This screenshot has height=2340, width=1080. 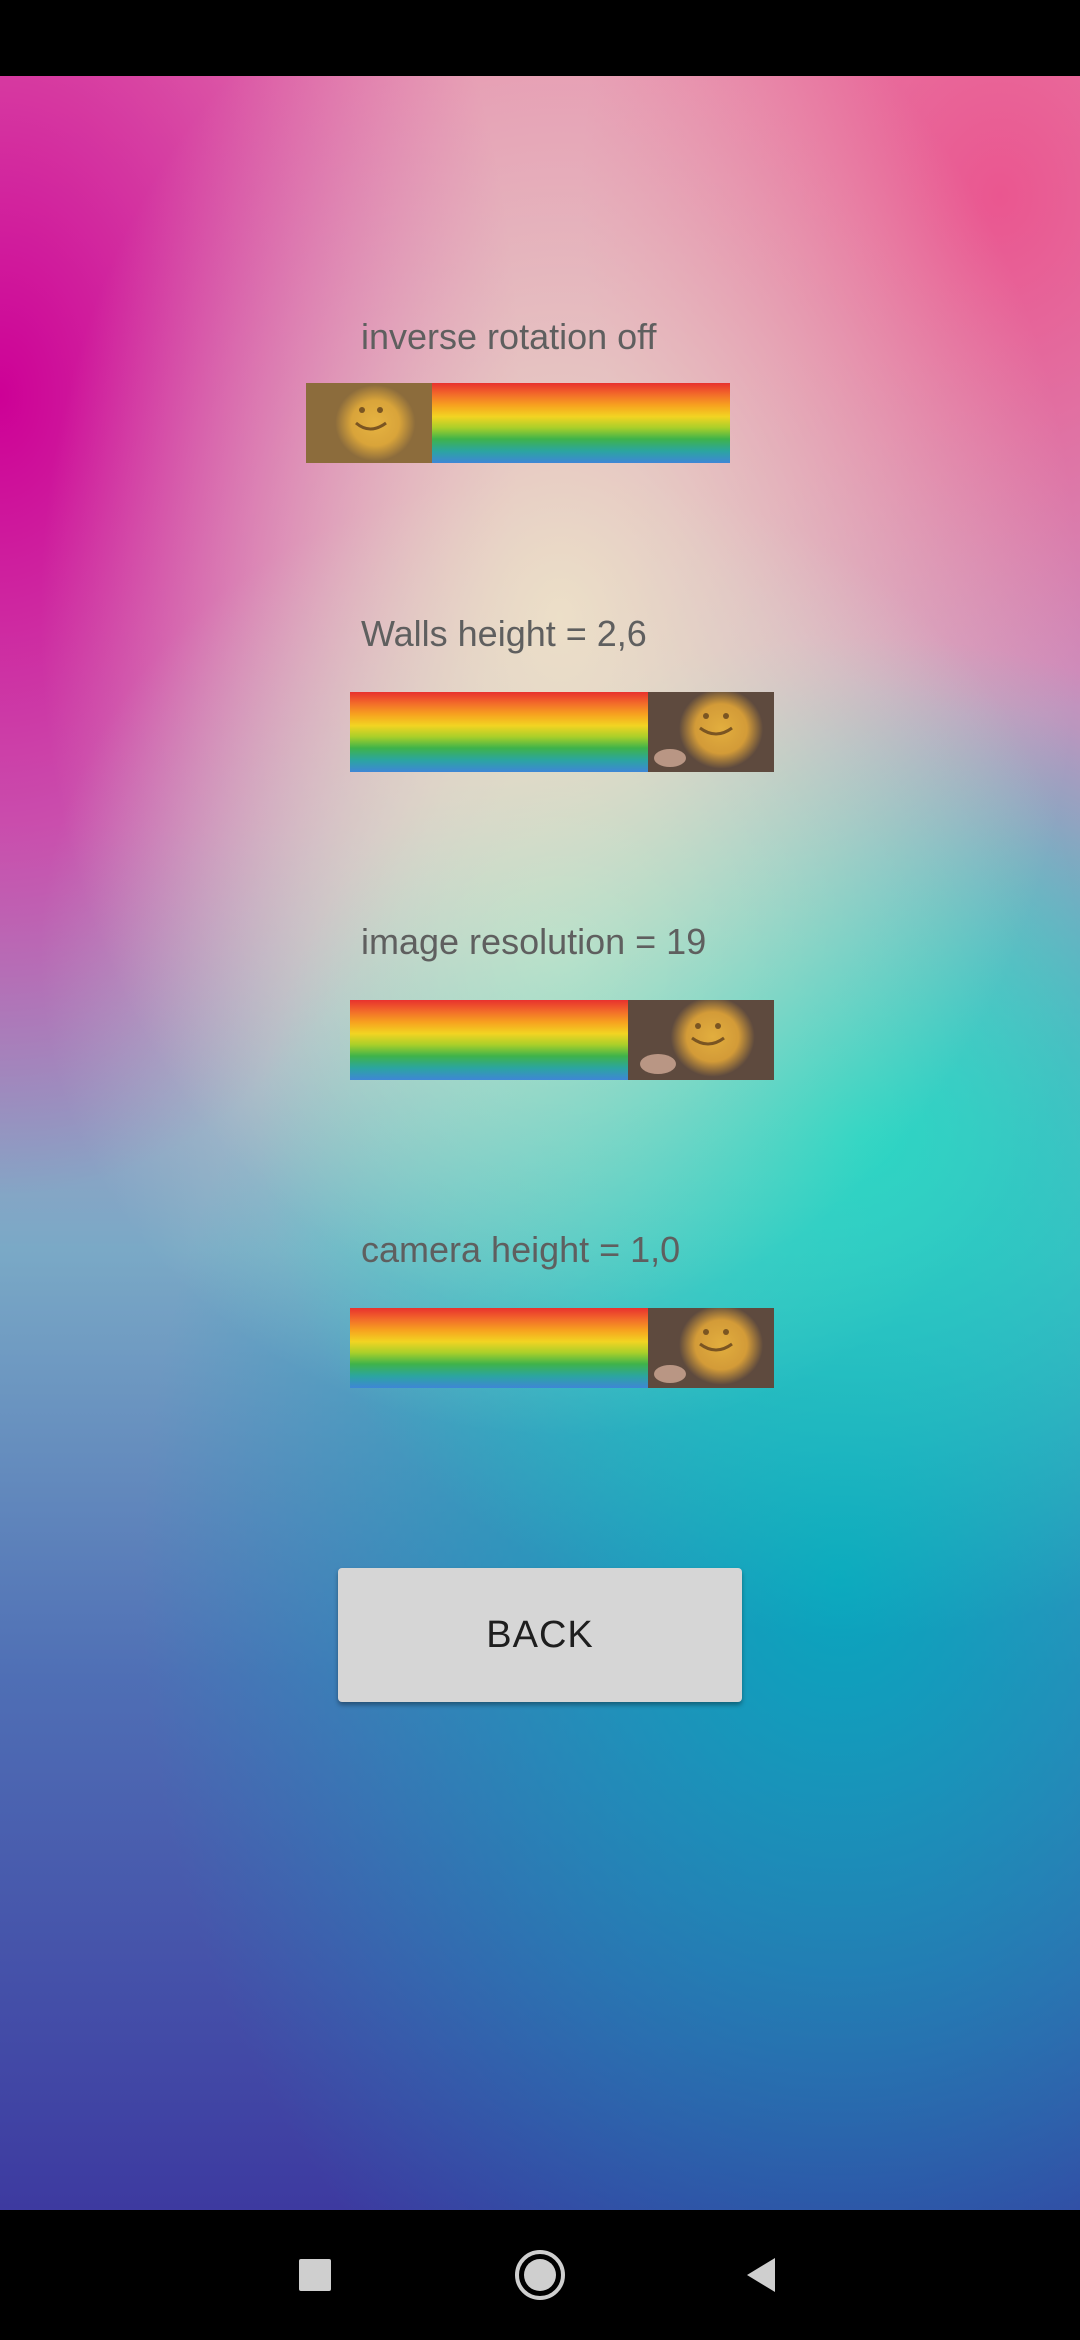 I want to click on triangle-back-icon, so click(x=761, y=2275).